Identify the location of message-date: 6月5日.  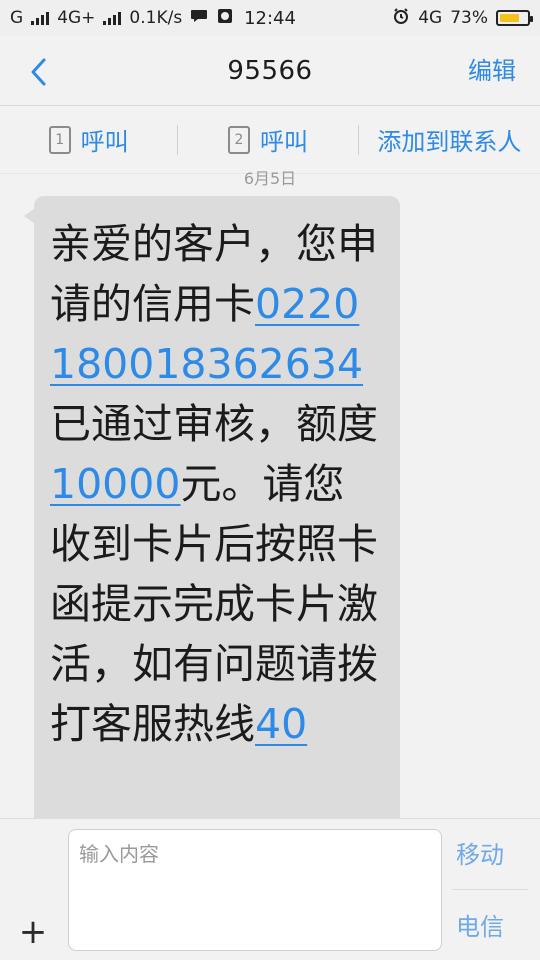
(270, 178).